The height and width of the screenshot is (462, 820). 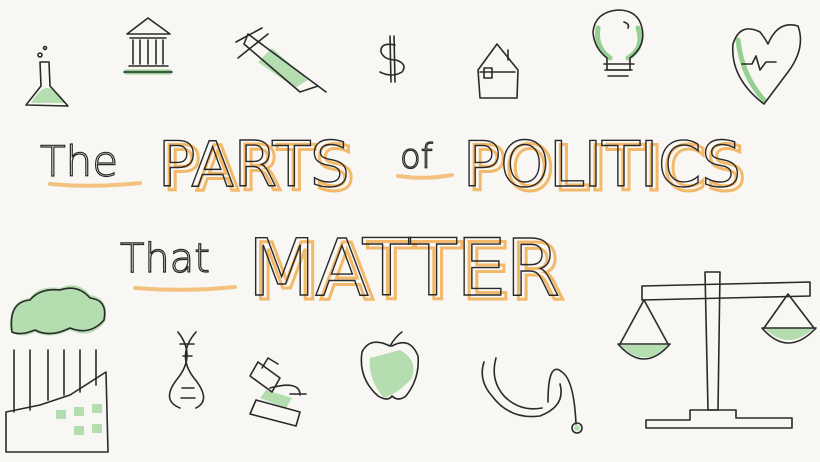 I want to click on dollar-icon, so click(x=392, y=59).